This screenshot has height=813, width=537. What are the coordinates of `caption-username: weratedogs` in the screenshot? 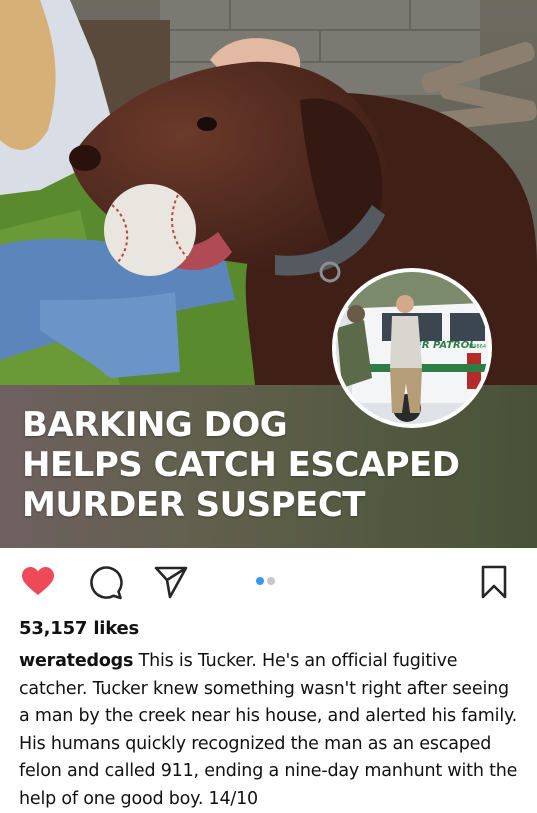 It's located at (76, 661).